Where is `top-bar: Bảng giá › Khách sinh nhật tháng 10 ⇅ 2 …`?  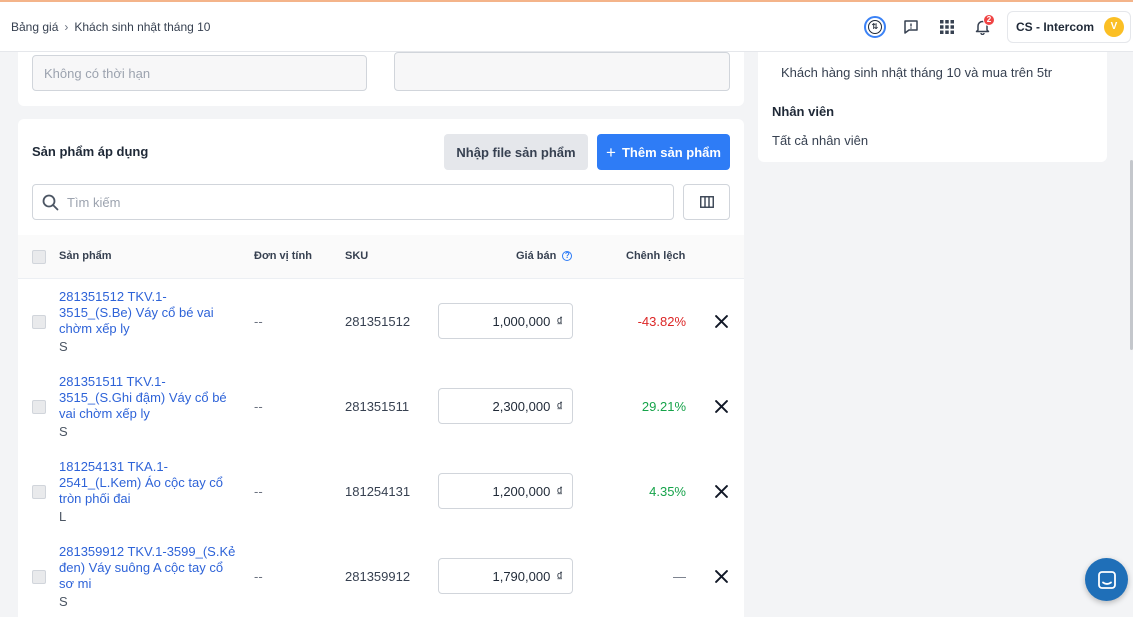
top-bar: Bảng giá › Khách sinh nhật tháng 10 ⇅ 2 … is located at coordinates (566, 26).